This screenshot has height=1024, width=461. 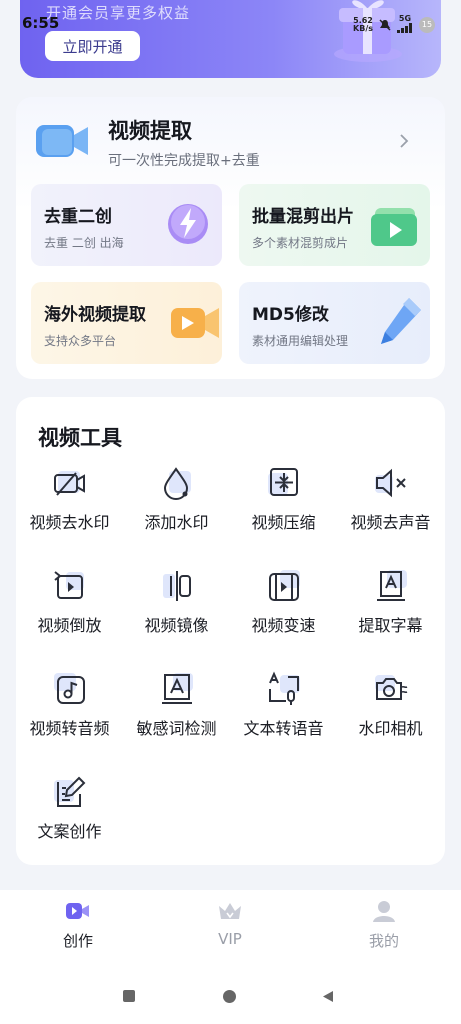 I want to click on tool-video-to-audio: 视频转音频, so click(x=69, y=716).